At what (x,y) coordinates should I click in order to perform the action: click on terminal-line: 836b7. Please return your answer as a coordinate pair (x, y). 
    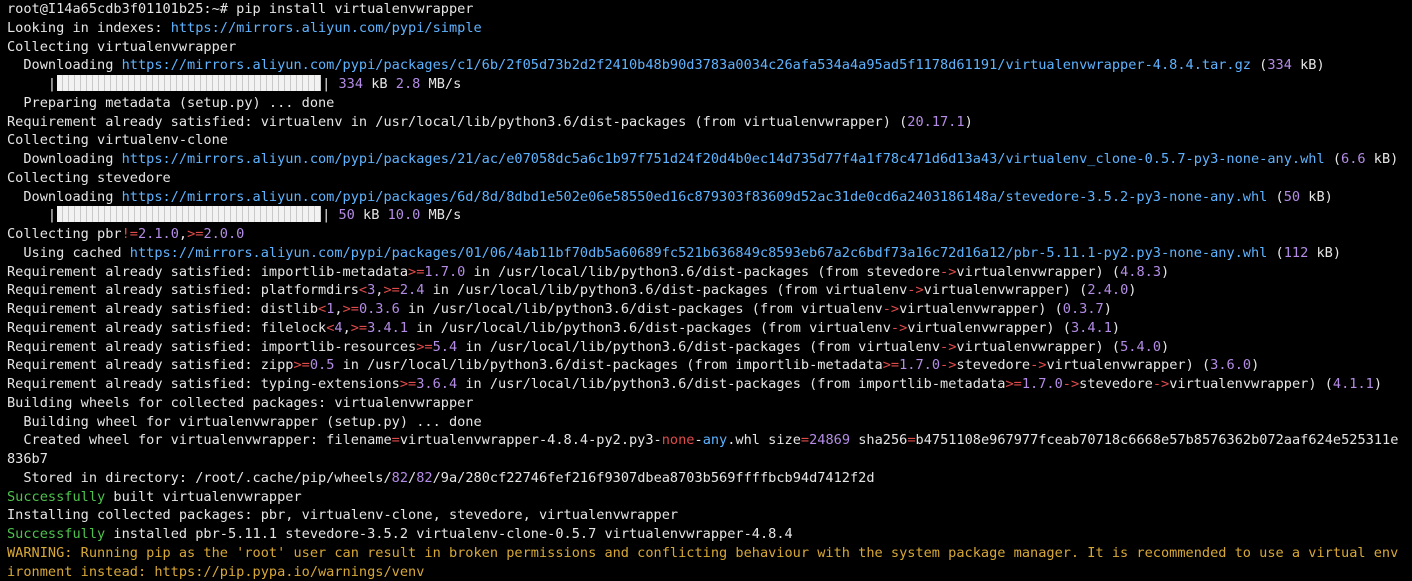
    Looking at the image, I should click on (709, 459).